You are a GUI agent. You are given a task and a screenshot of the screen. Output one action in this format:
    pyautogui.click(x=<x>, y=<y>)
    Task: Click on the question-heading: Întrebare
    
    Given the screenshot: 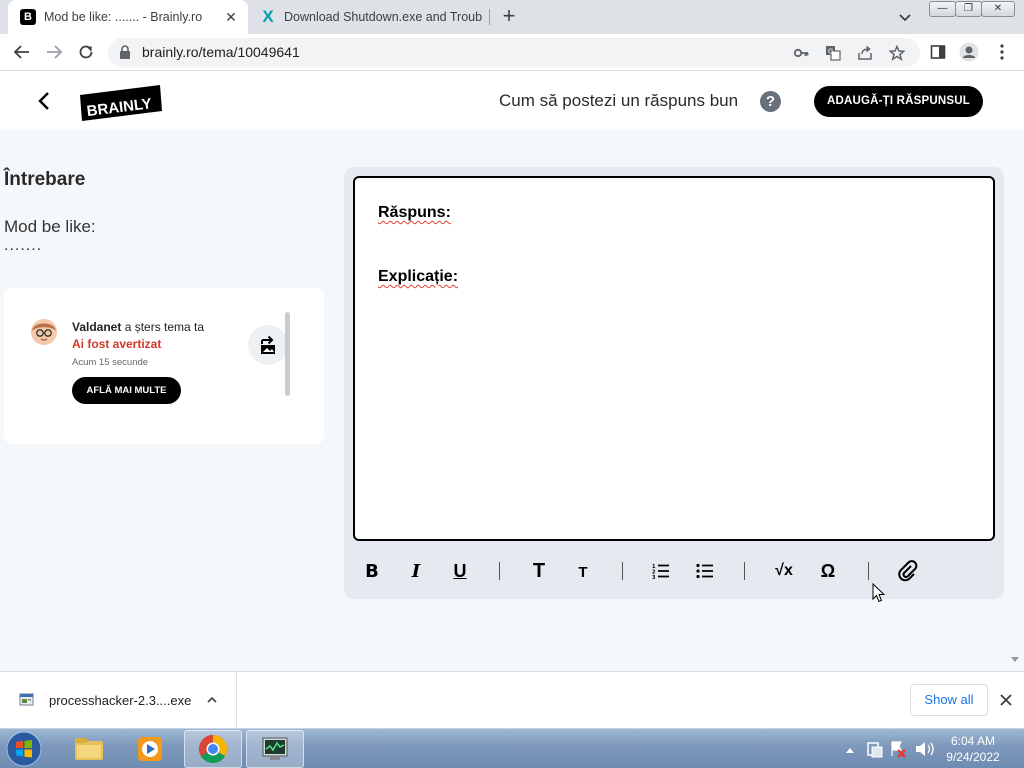 What is the action you would take?
    pyautogui.click(x=45, y=179)
    